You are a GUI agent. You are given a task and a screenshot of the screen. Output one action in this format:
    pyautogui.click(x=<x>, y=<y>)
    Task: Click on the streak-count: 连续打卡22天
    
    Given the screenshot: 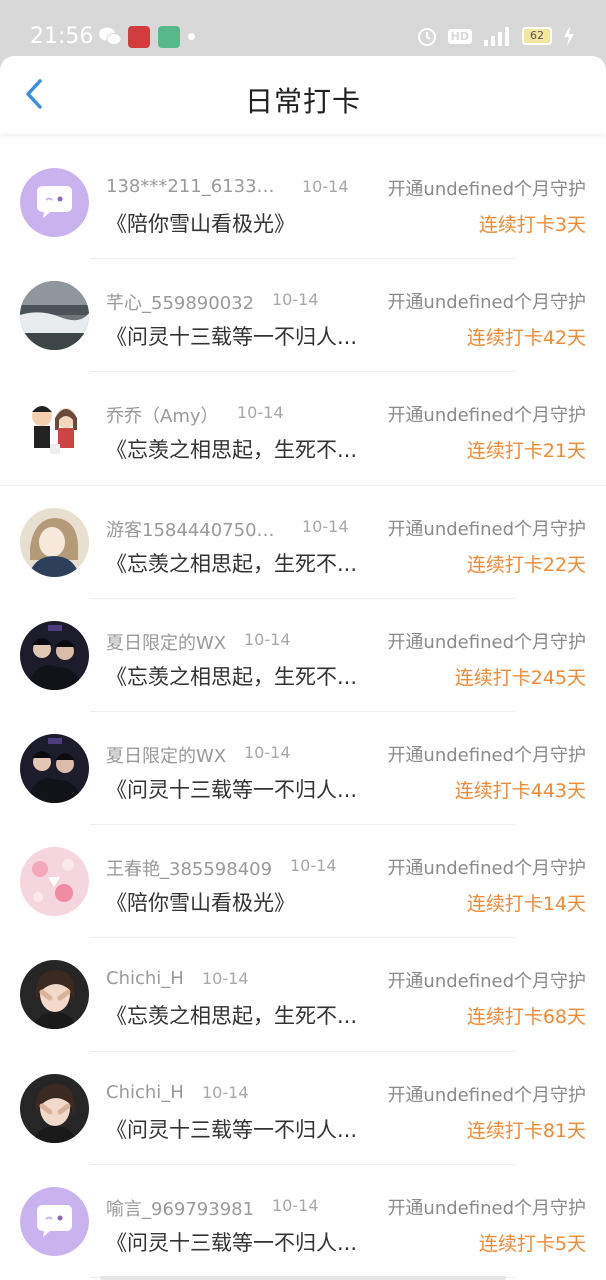 What is the action you would take?
    pyautogui.click(x=526, y=564)
    